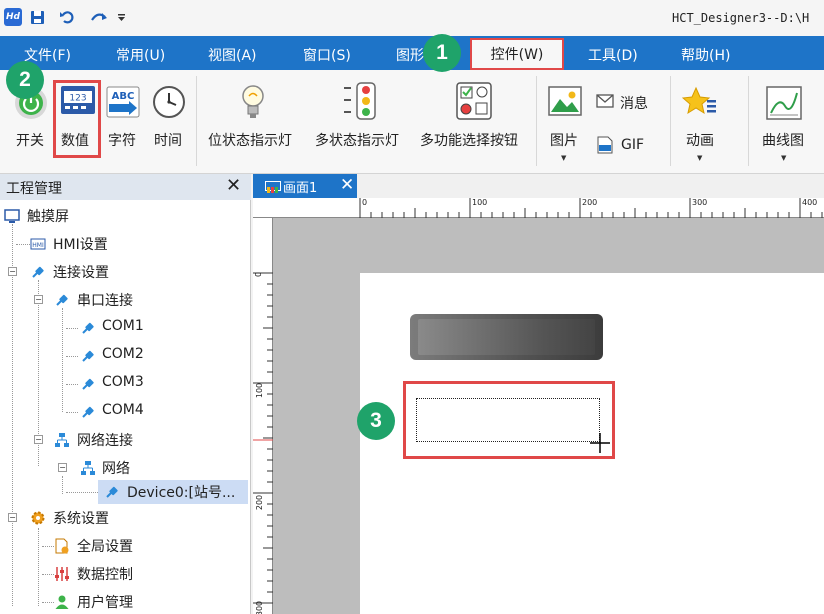  What do you see at coordinates (105, 300) in the screenshot?
I see `tree-item-serial-connection: 串口连接` at bounding box center [105, 300].